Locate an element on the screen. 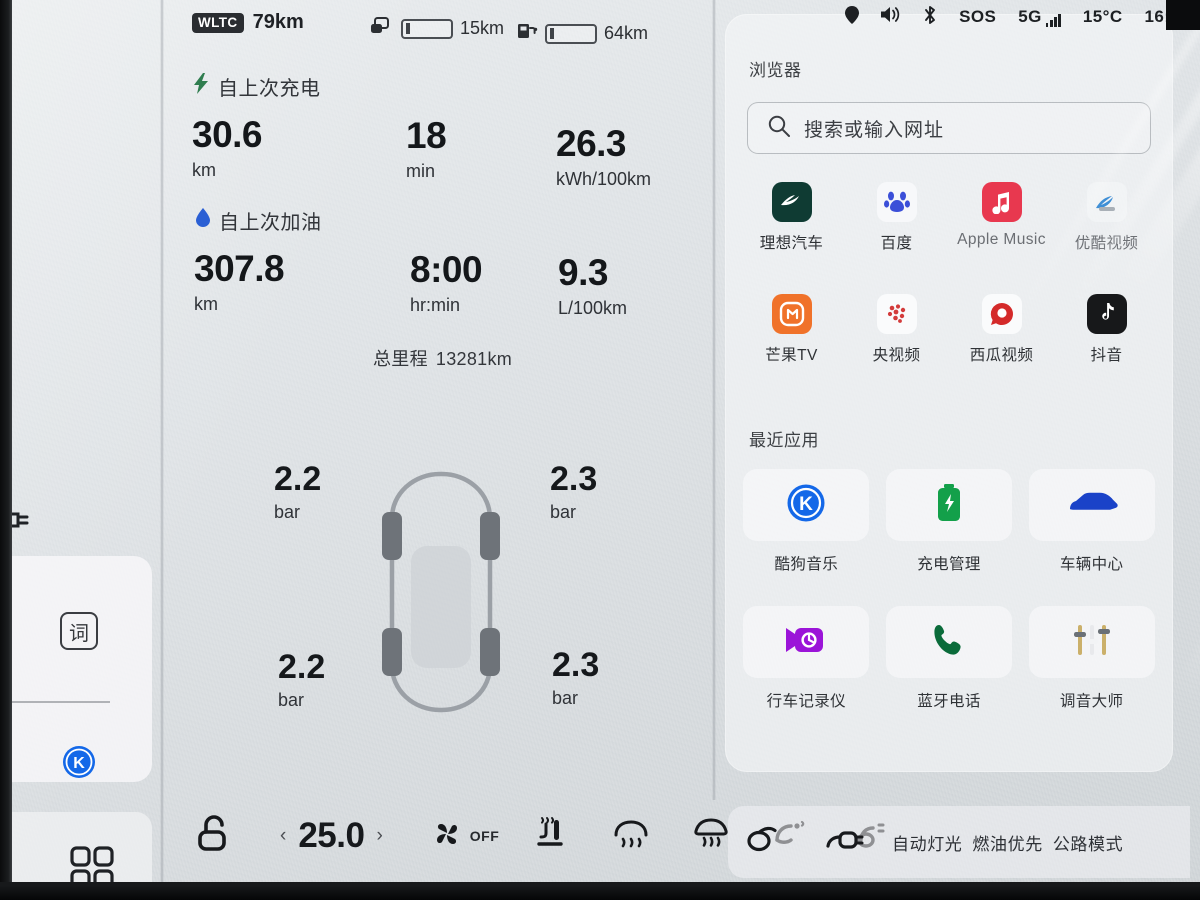  screen-bezel-corner is located at coordinates (1183, 15).